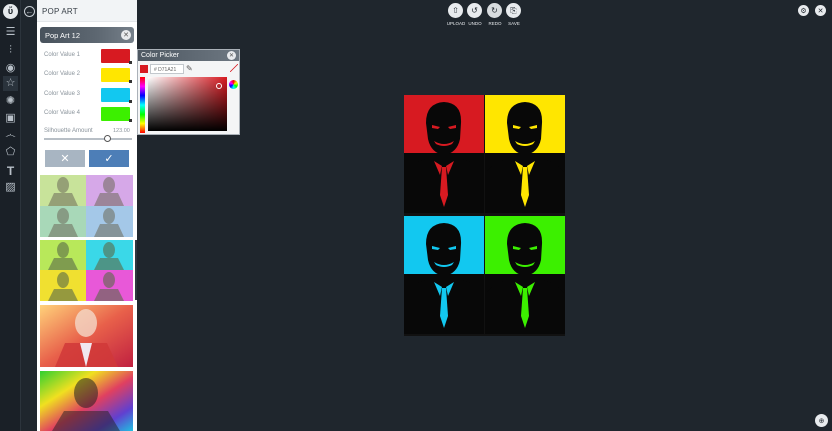  What do you see at coordinates (10, 215) in the screenshot?
I see `tool-sidebar: ὔ ☰ ⫶ ◉ ☆ ✺ ▣ ෴ ⬠ T ▨` at bounding box center [10, 215].